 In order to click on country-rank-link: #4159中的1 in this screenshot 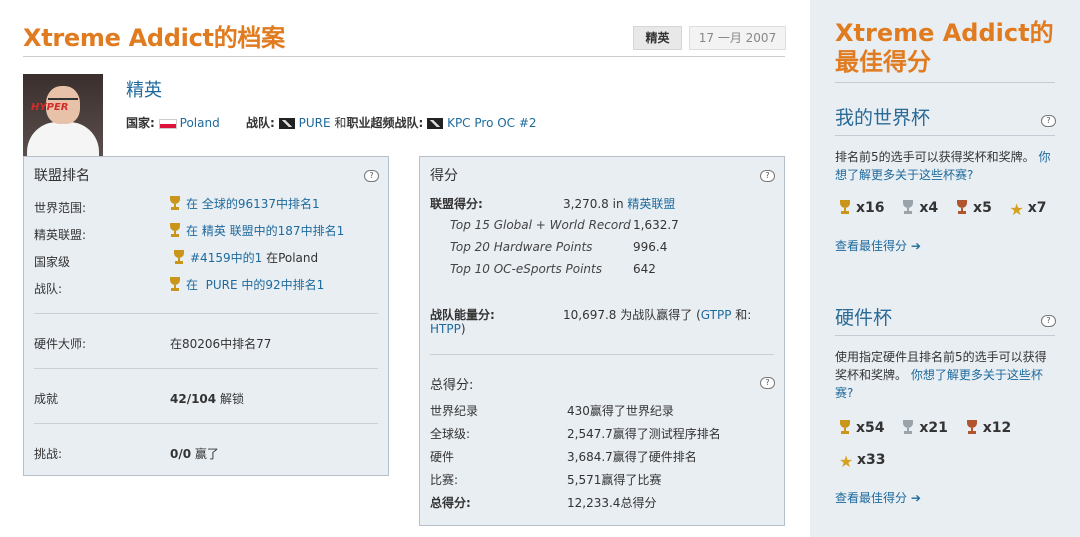, I will do `click(226, 258)`.